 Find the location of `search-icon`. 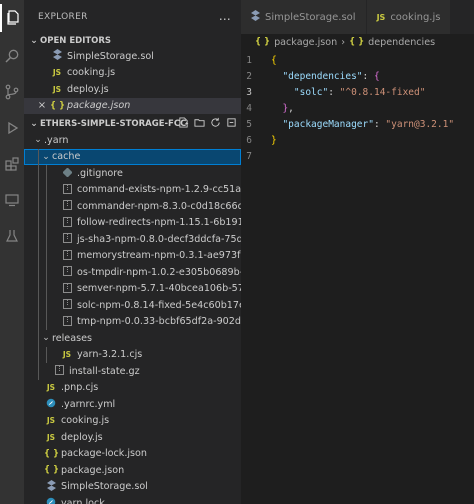

search-icon is located at coordinates (12, 56).